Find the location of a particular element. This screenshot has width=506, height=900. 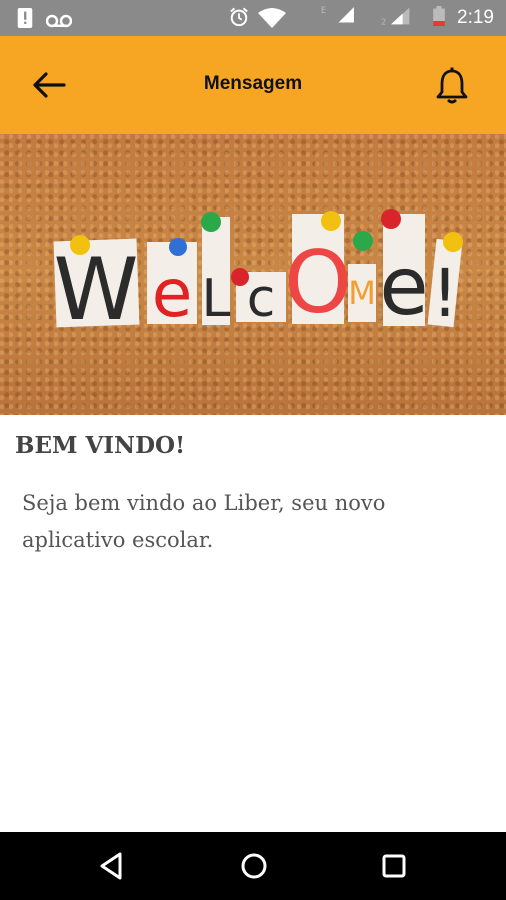

letter-m-card: M is located at coordinates (362, 276).